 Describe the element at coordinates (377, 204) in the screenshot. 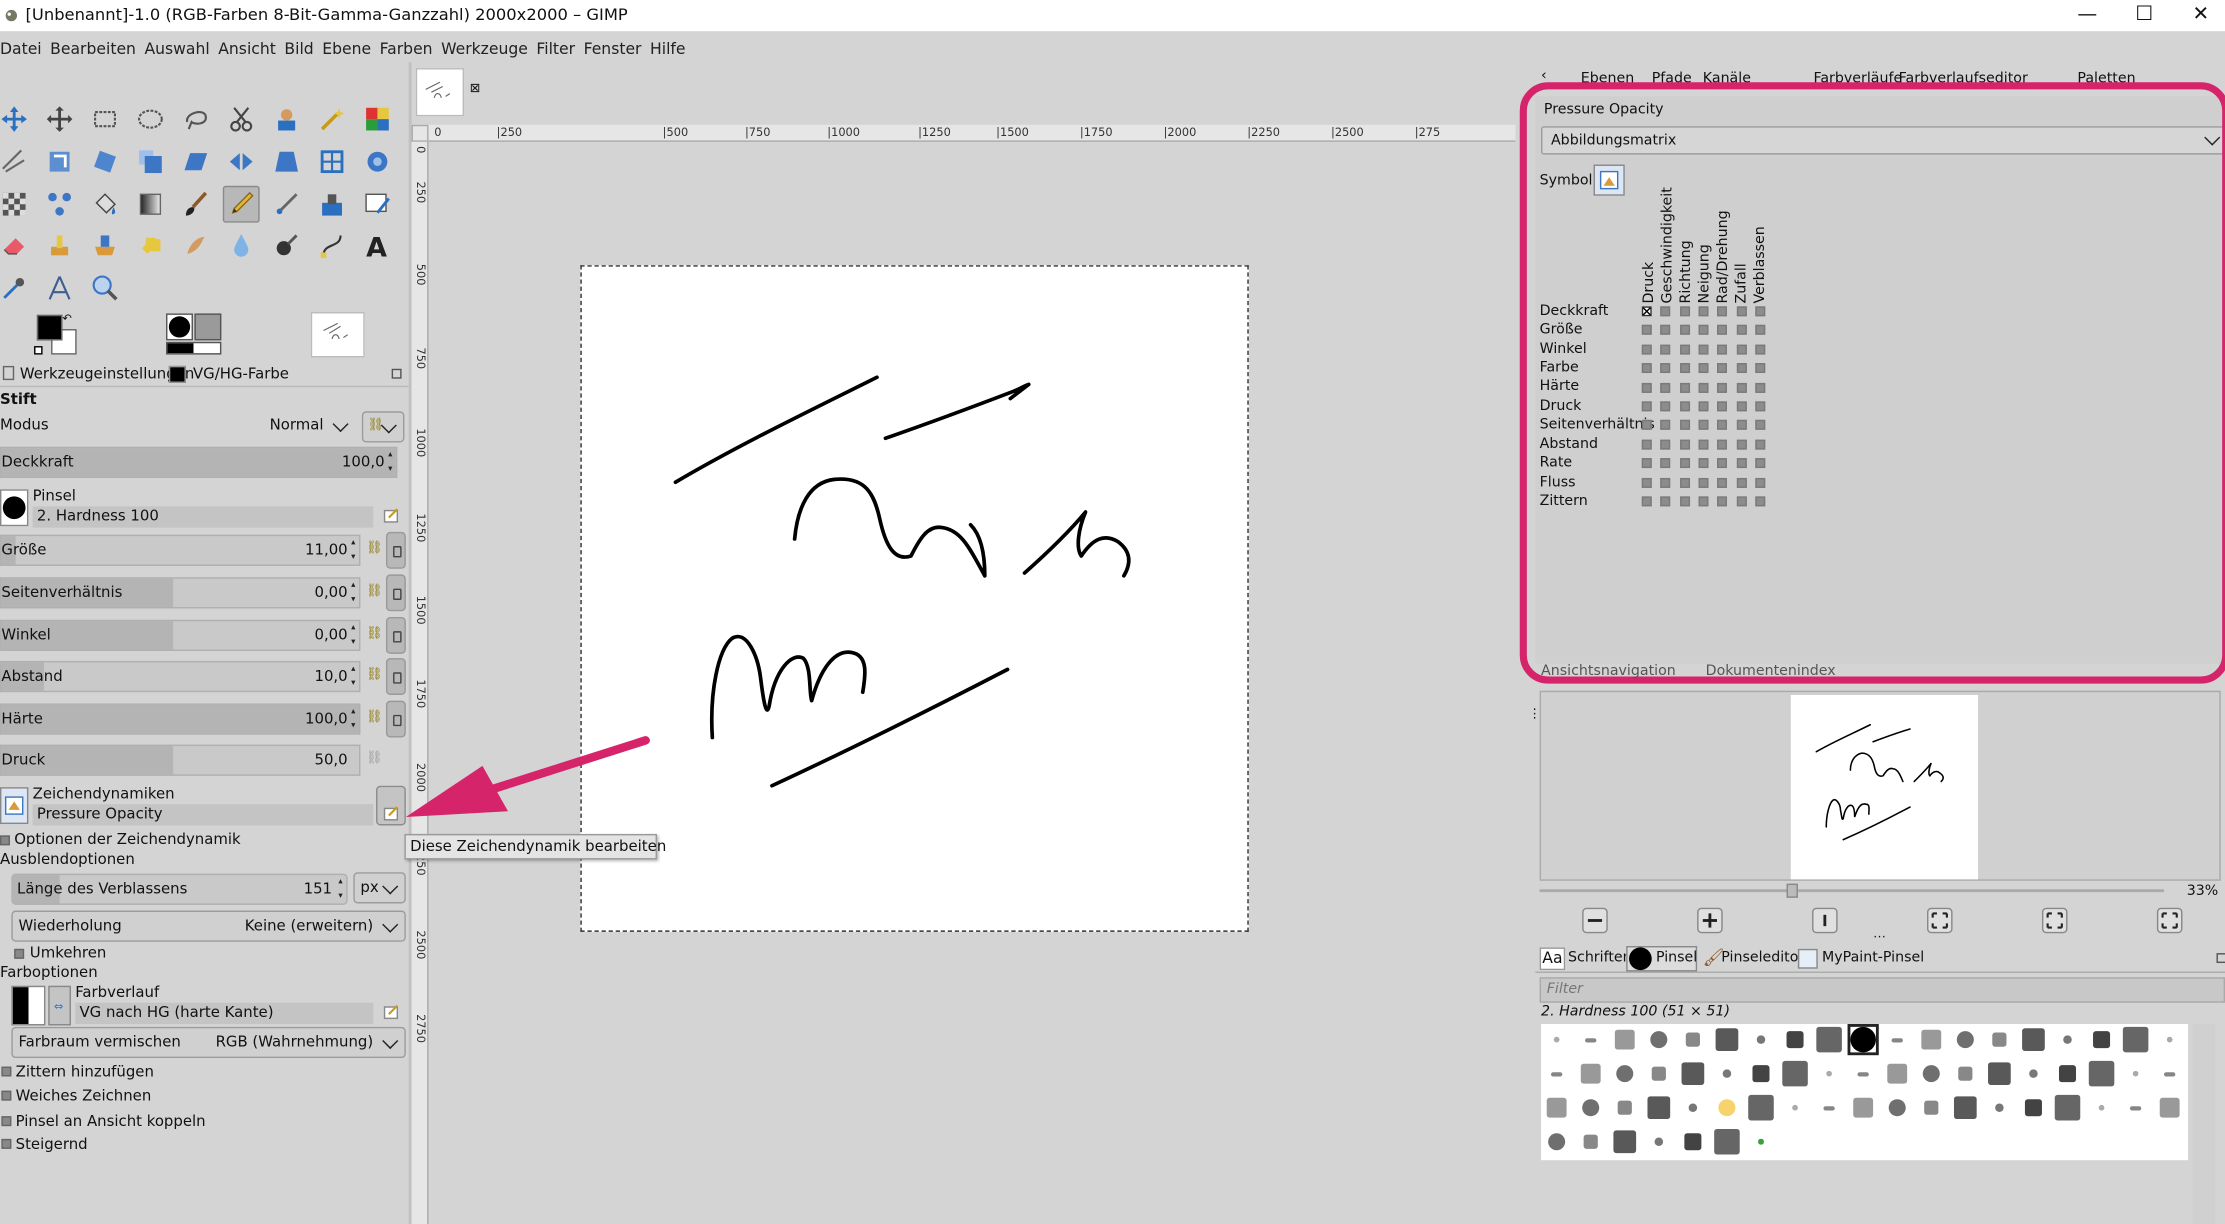

I see `mypaint-brush-icon` at that location.